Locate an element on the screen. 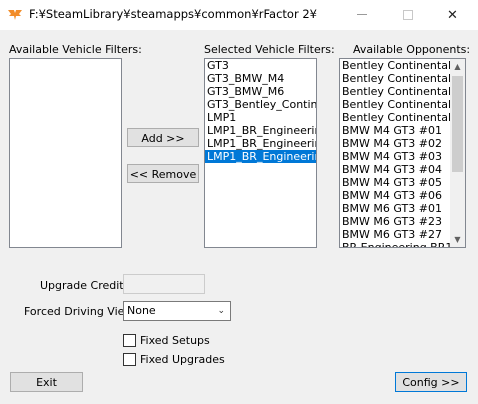 The image size is (478, 404). fixed-upgrades-box is located at coordinates (129, 359).